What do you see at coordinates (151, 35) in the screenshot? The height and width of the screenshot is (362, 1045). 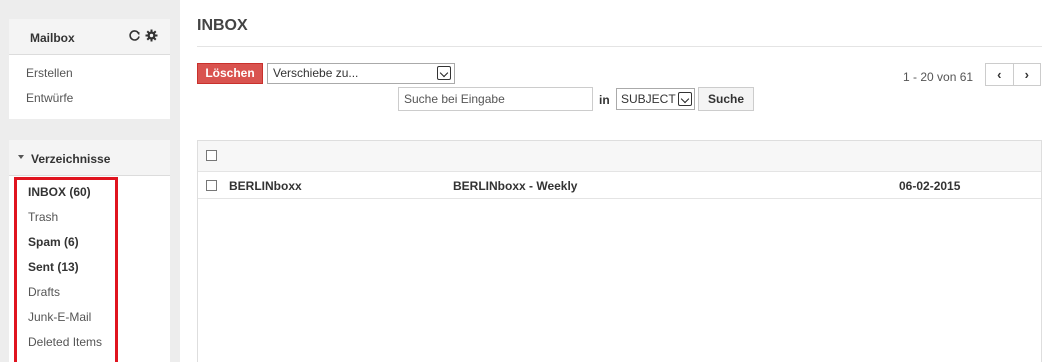 I see `gear-icon` at bounding box center [151, 35].